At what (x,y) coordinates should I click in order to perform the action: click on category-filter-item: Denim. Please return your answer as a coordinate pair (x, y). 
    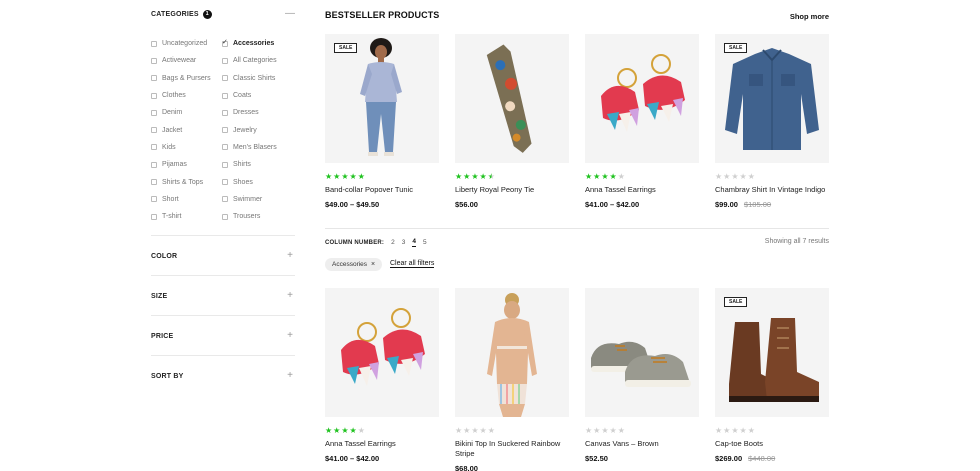
    Looking at the image, I should click on (181, 112).